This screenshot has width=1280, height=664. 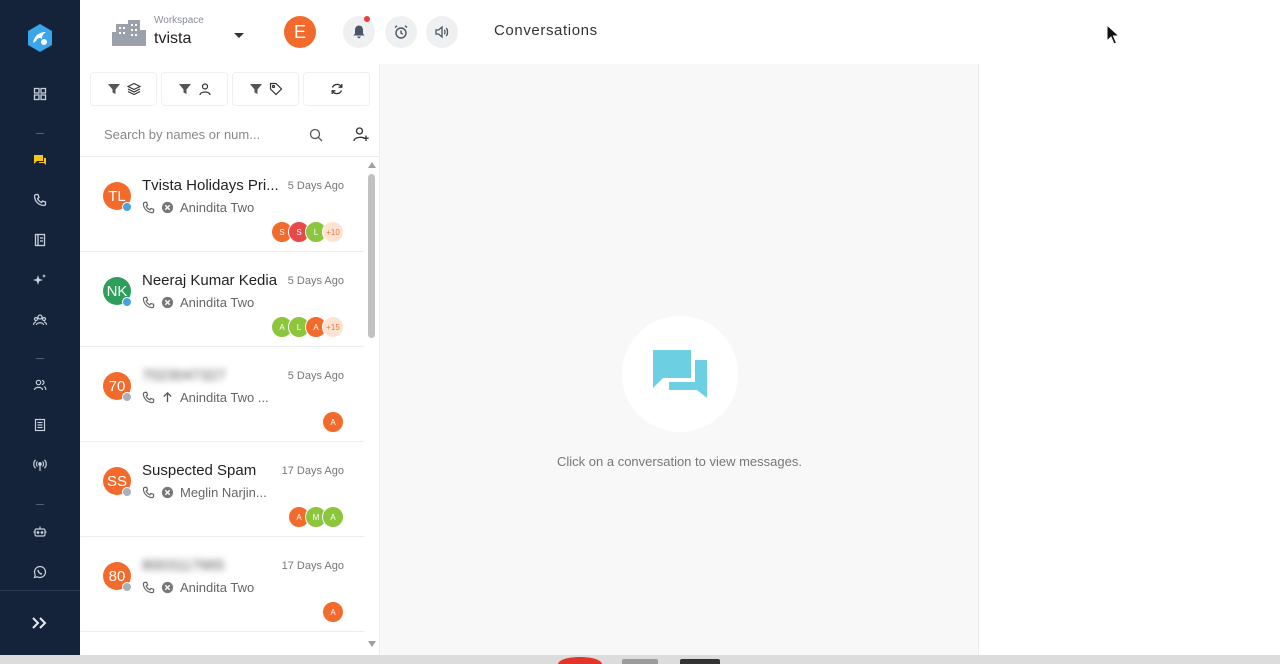 I want to click on search-icon, so click(x=316, y=135).